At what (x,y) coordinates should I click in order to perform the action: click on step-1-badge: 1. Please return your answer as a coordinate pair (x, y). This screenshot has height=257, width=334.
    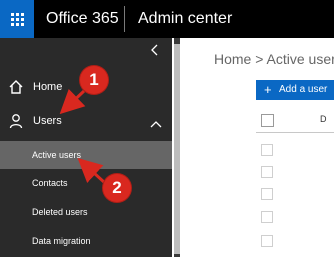
    Looking at the image, I should click on (94, 80).